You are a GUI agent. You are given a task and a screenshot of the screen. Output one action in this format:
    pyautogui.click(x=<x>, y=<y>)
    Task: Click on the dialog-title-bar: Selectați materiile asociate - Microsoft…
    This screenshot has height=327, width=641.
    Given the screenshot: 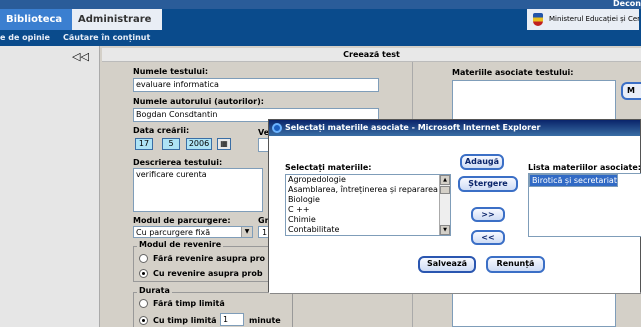 What is the action you would take?
    pyautogui.click(x=454, y=128)
    